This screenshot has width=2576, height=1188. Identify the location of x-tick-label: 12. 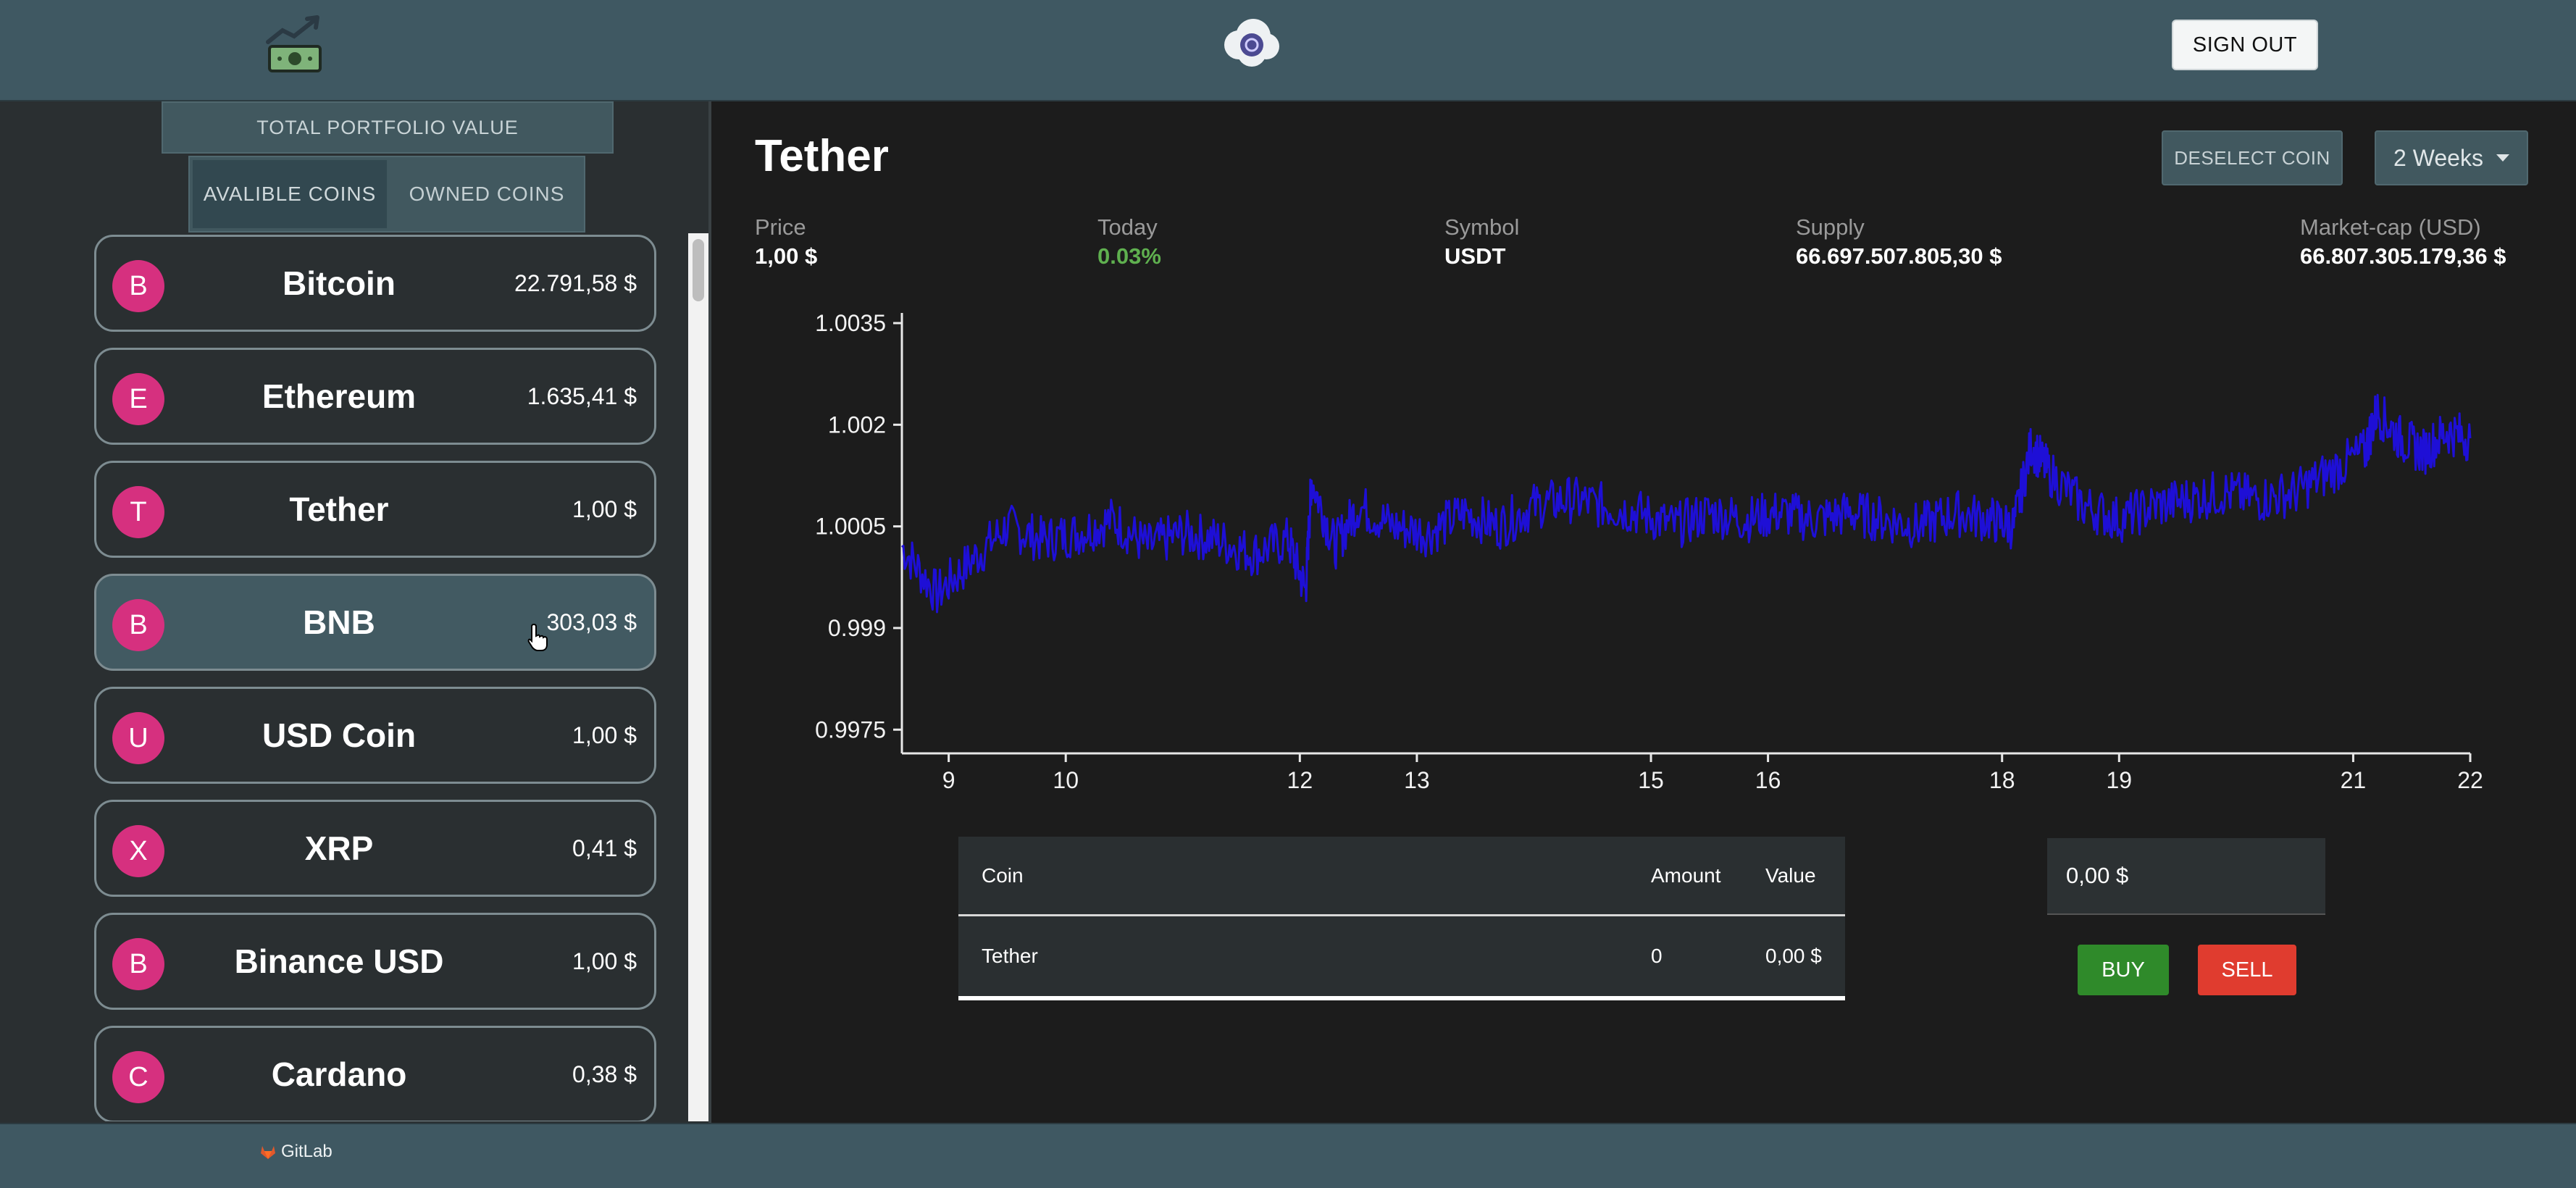
(1300, 780).